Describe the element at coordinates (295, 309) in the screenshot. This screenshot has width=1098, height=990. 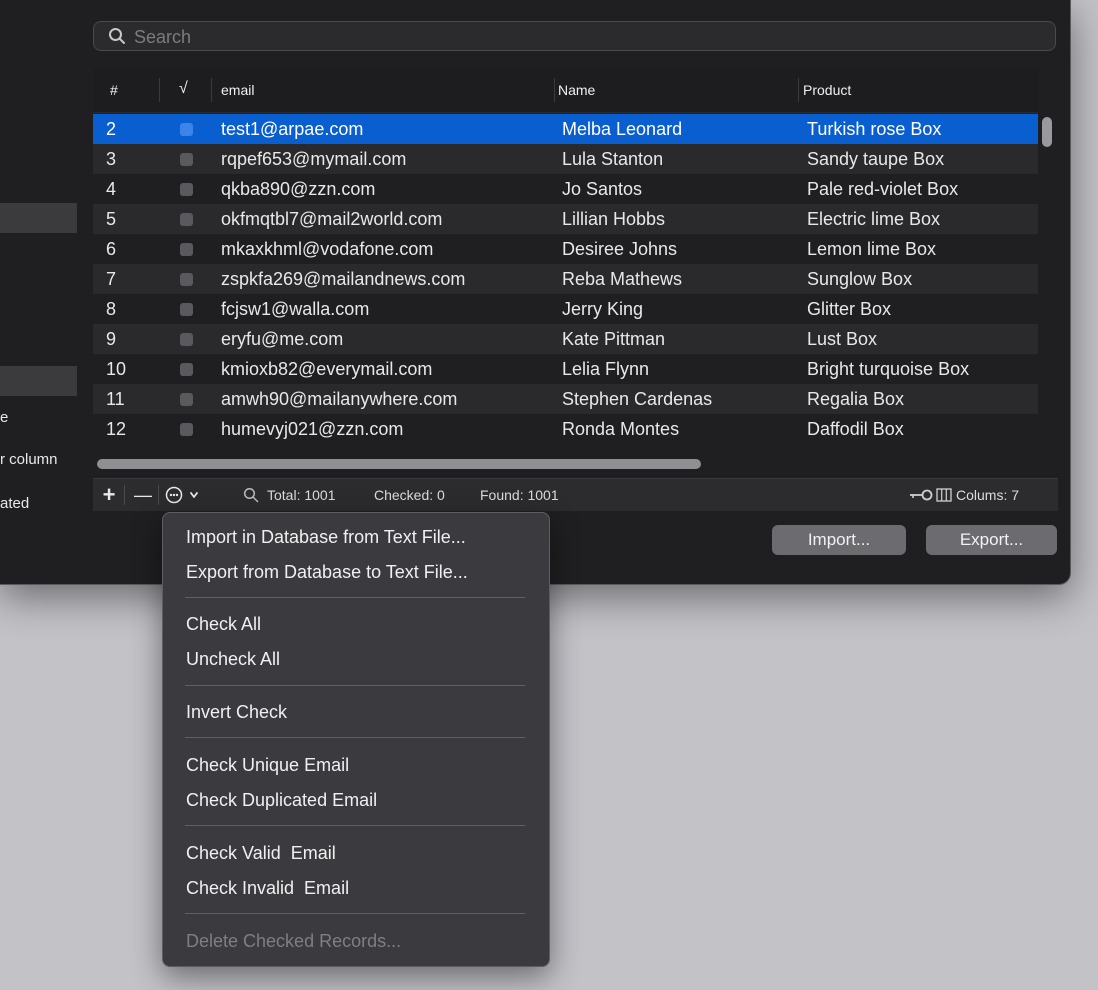
I see `row-email: fcjsw1@walla.com` at that location.